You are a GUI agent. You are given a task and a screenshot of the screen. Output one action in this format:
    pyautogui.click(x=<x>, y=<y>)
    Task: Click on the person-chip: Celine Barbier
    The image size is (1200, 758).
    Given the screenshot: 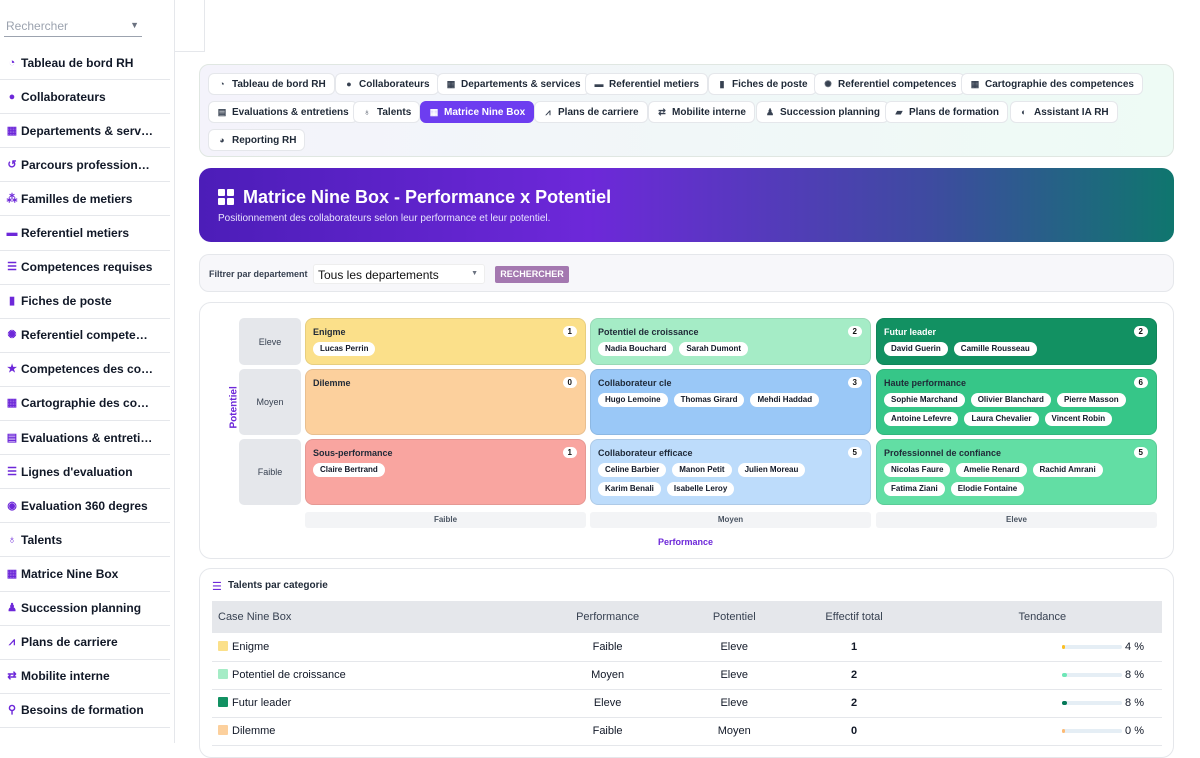 What is the action you would take?
    pyautogui.click(x=632, y=470)
    